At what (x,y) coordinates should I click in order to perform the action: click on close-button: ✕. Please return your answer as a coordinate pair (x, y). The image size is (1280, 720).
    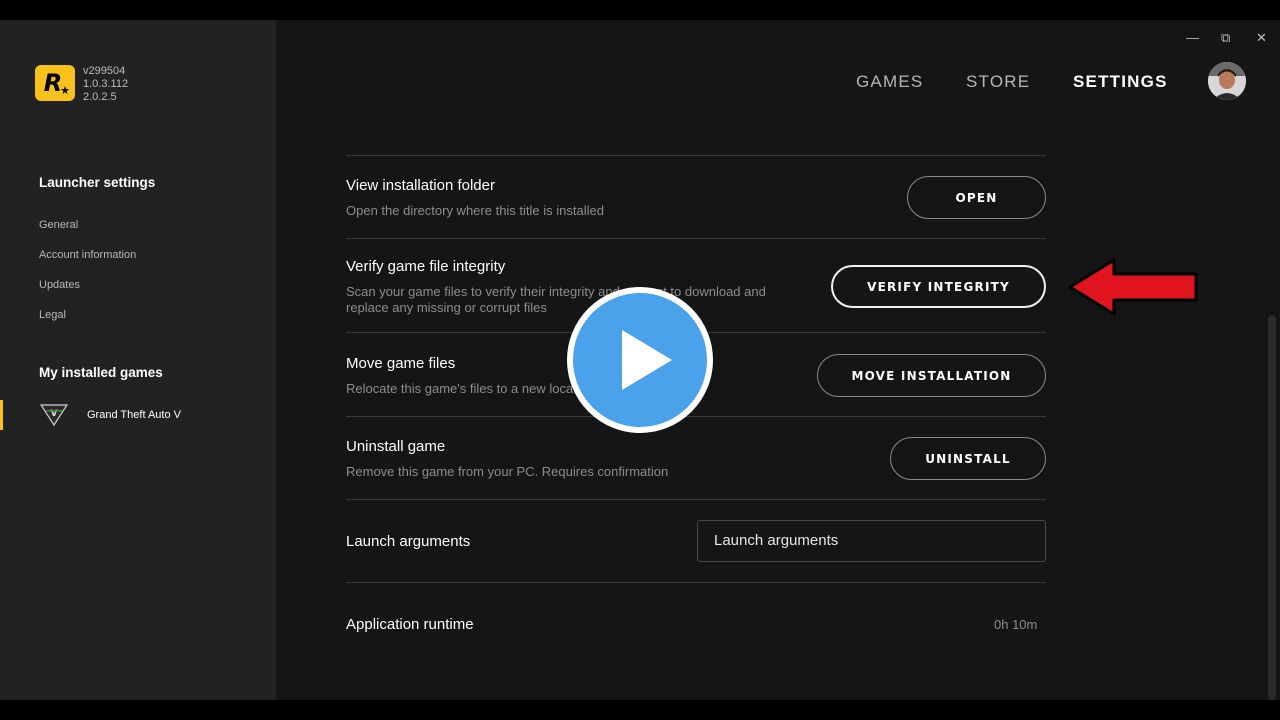
    Looking at the image, I should click on (1261, 38).